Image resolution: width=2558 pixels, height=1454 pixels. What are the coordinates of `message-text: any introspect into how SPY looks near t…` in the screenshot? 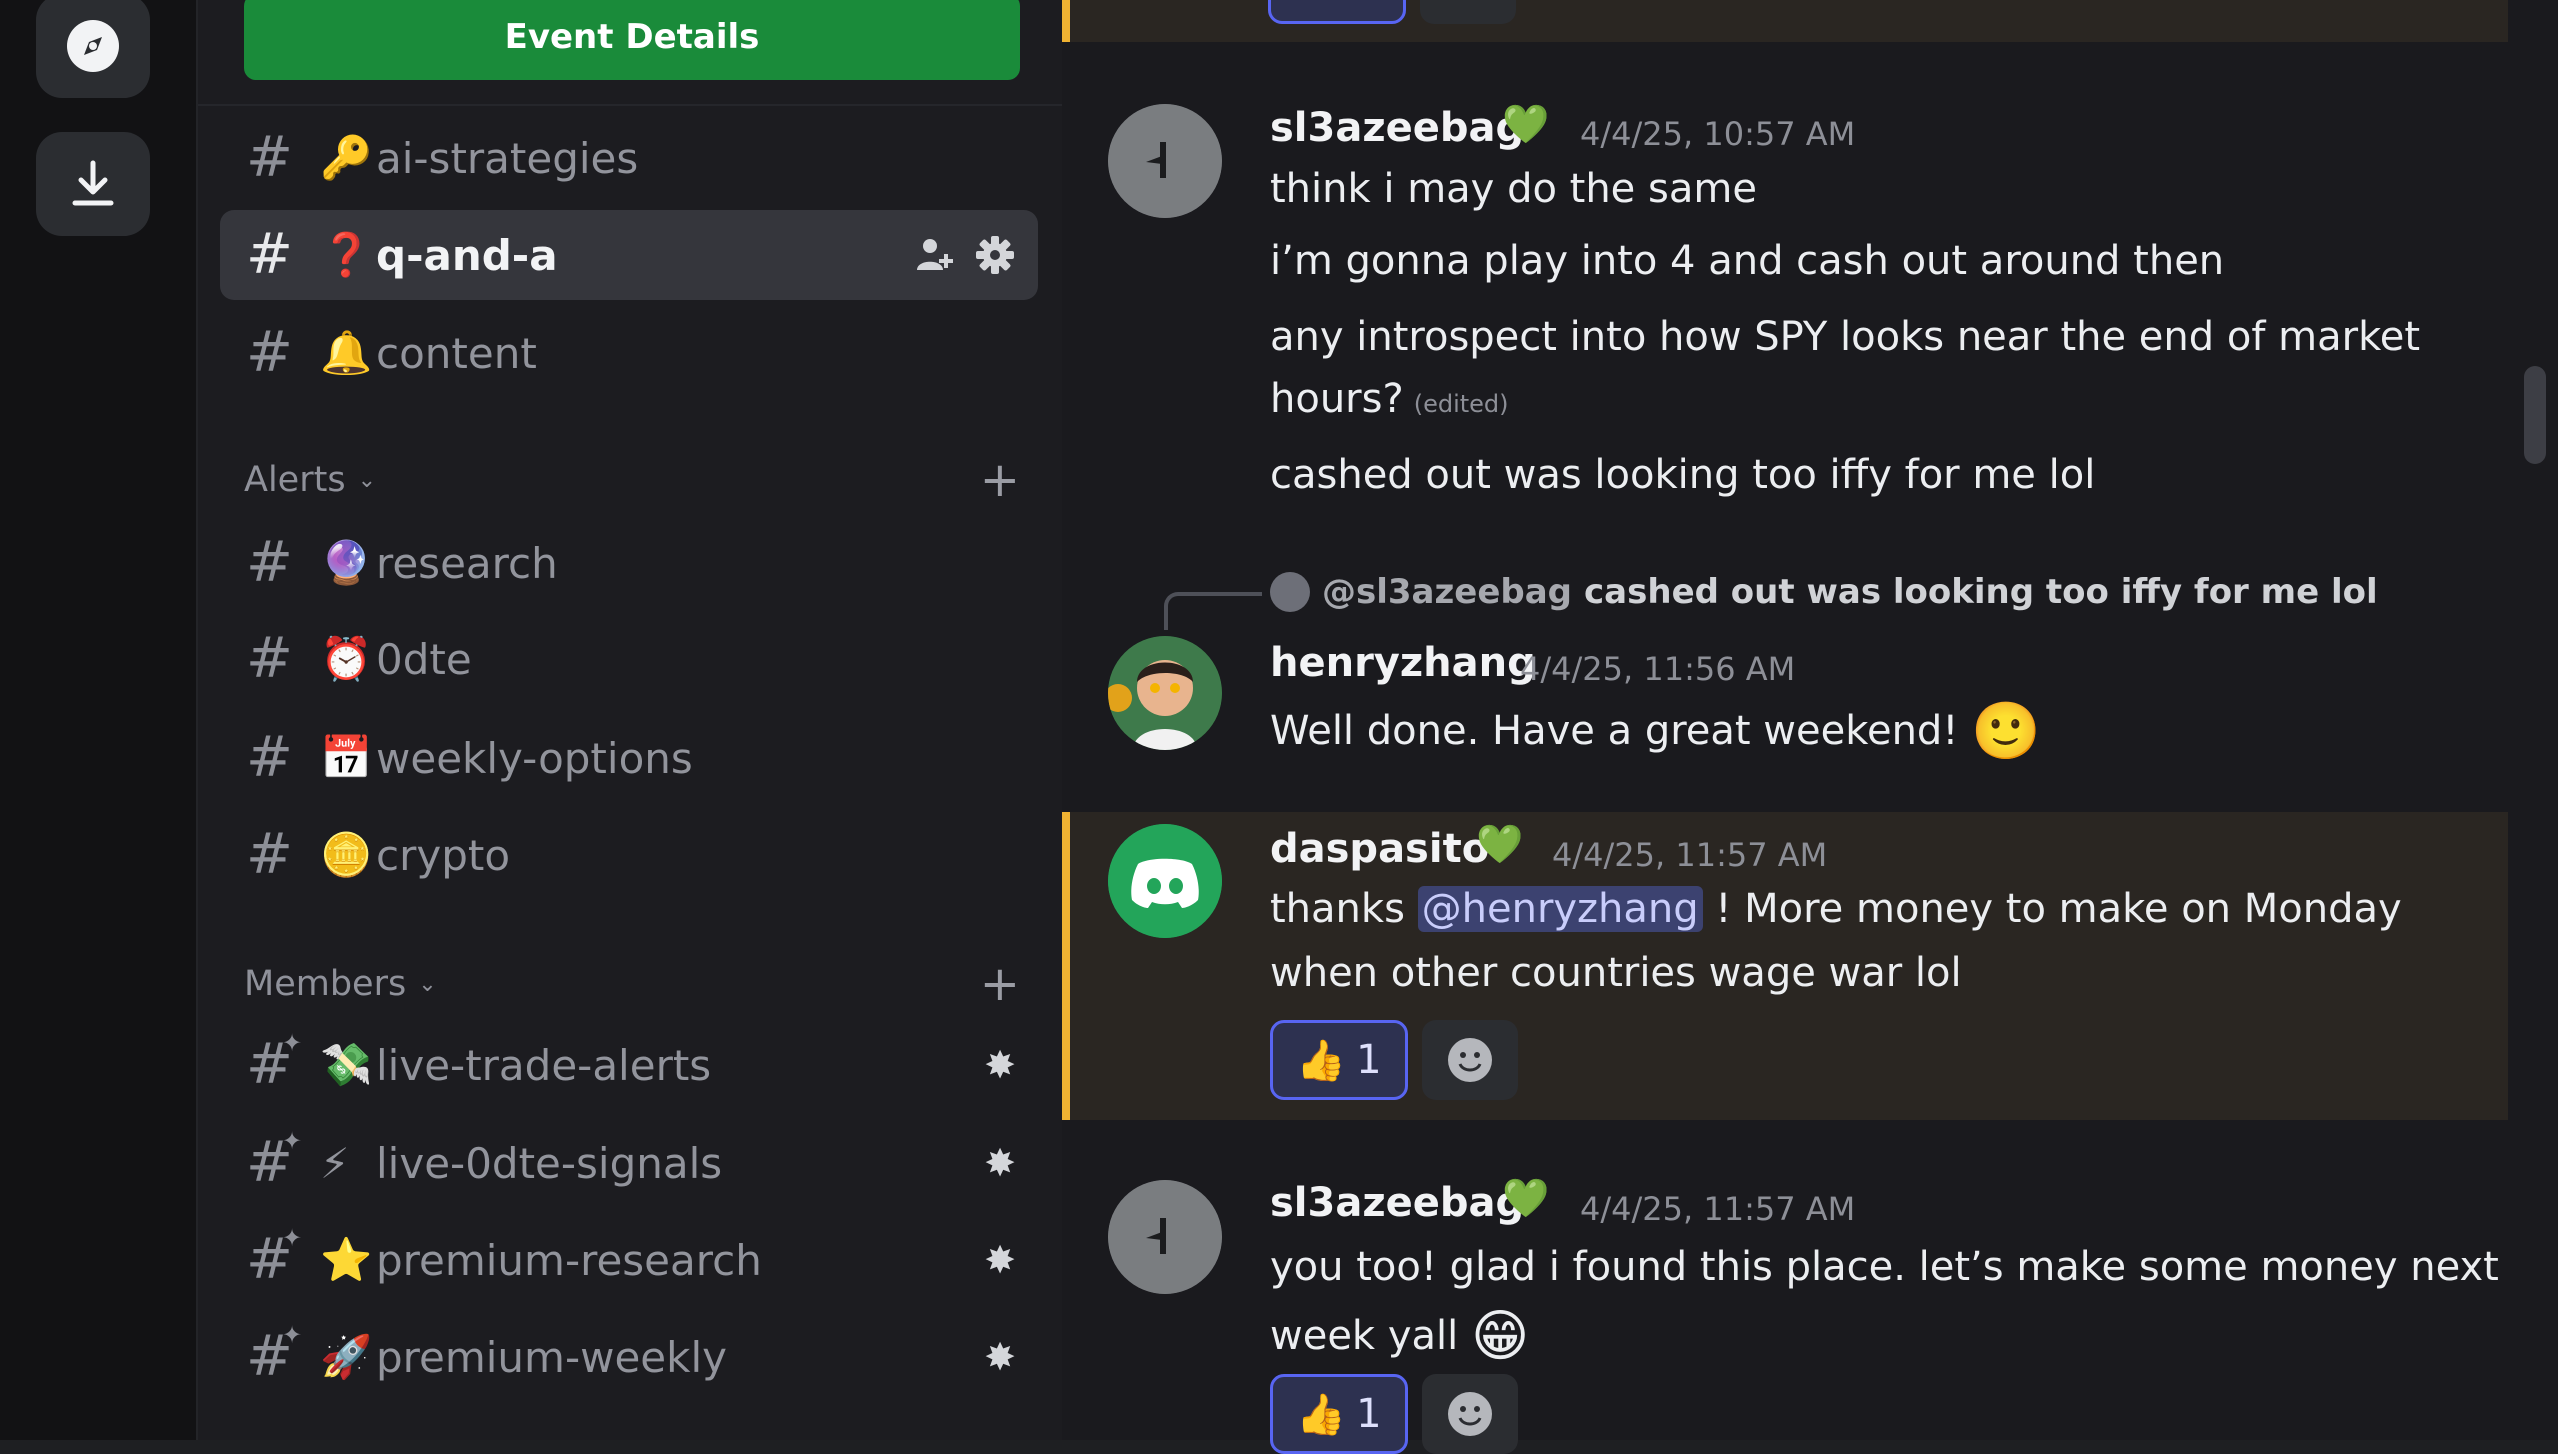 It's located at (1845, 337).